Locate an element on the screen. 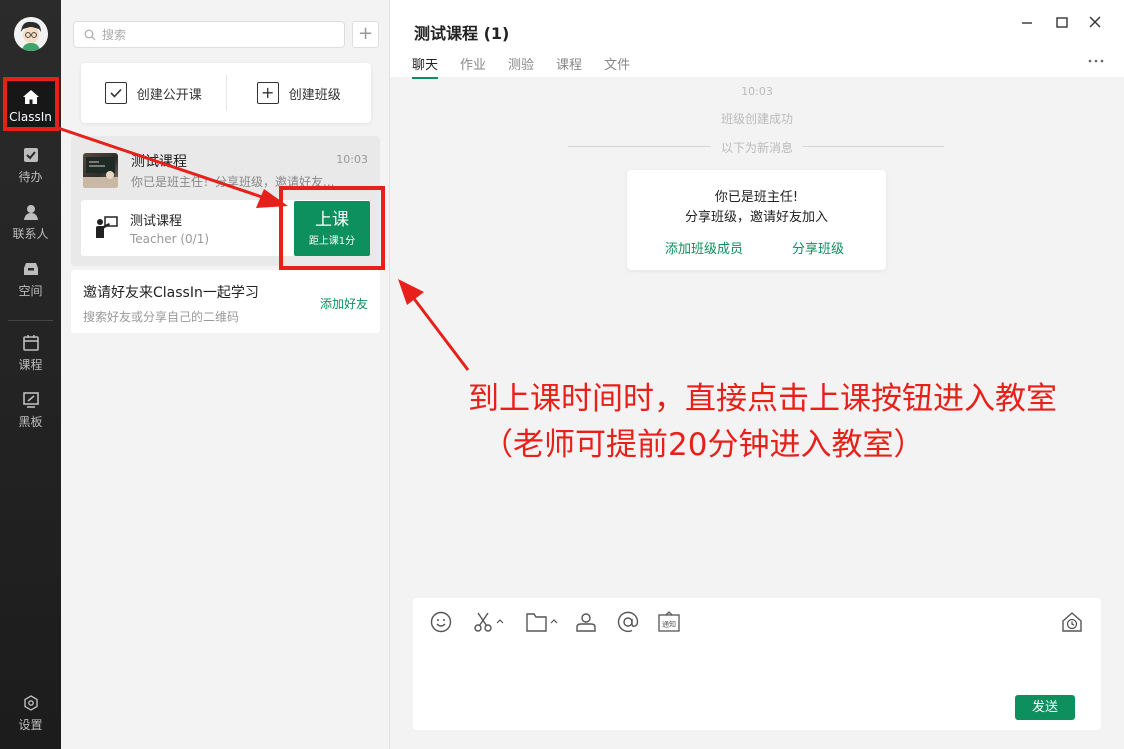 The image size is (1124, 749). create-open-course-button: 创建公开课 is located at coordinates (153, 93).